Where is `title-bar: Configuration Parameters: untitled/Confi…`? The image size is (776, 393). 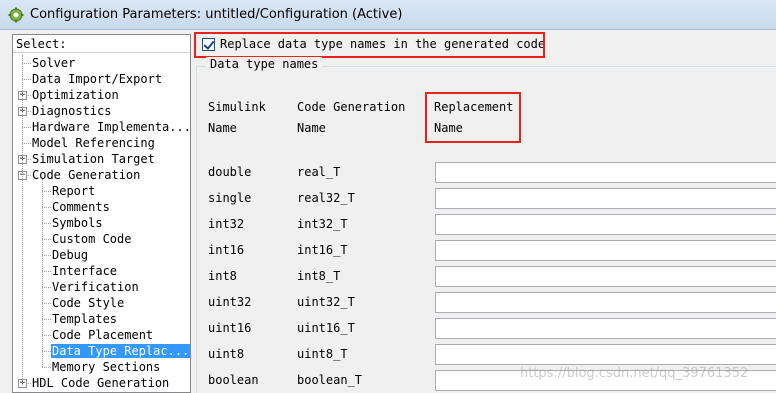 title-bar: Configuration Parameters: untitled/Confi… is located at coordinates (388, 15).